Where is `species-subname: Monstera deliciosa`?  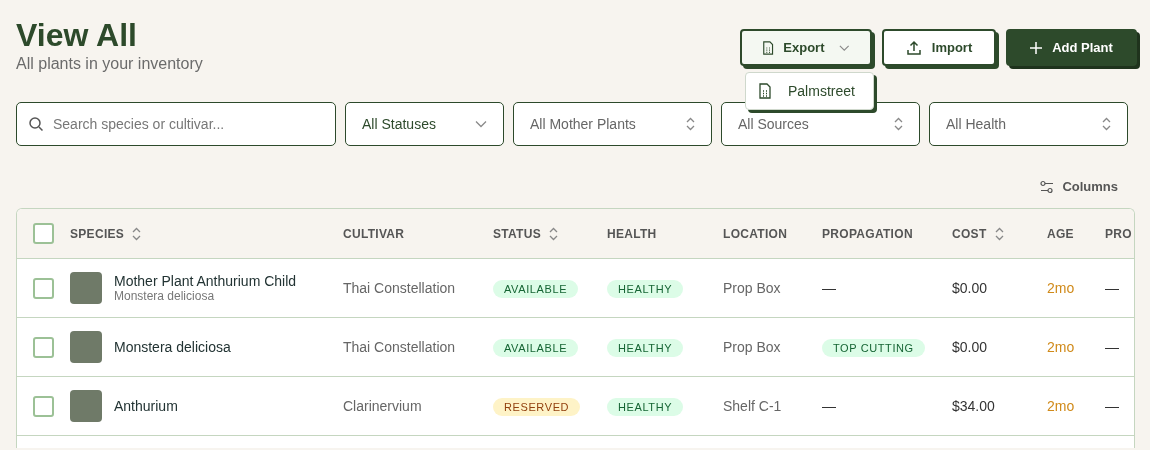 species-subname: Monstera deliciosa is located at coordinates (165, 296).